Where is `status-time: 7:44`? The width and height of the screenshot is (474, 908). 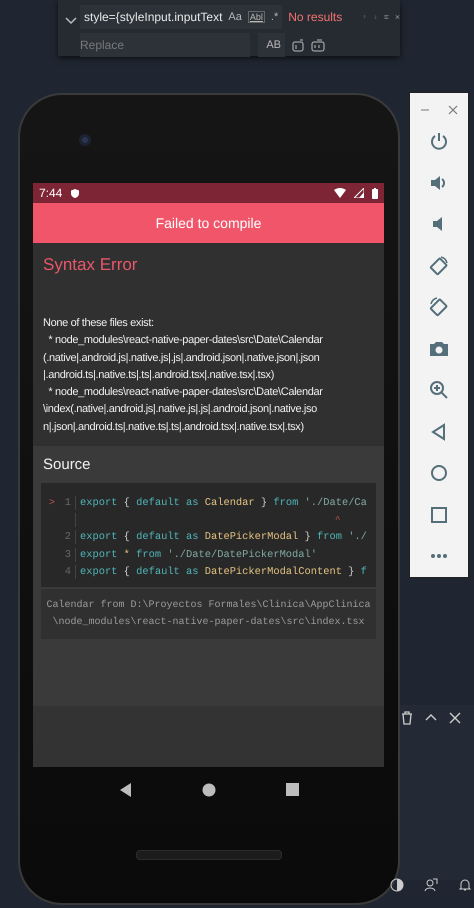
status-time: 7:44 is located at coordinates (50, 193).